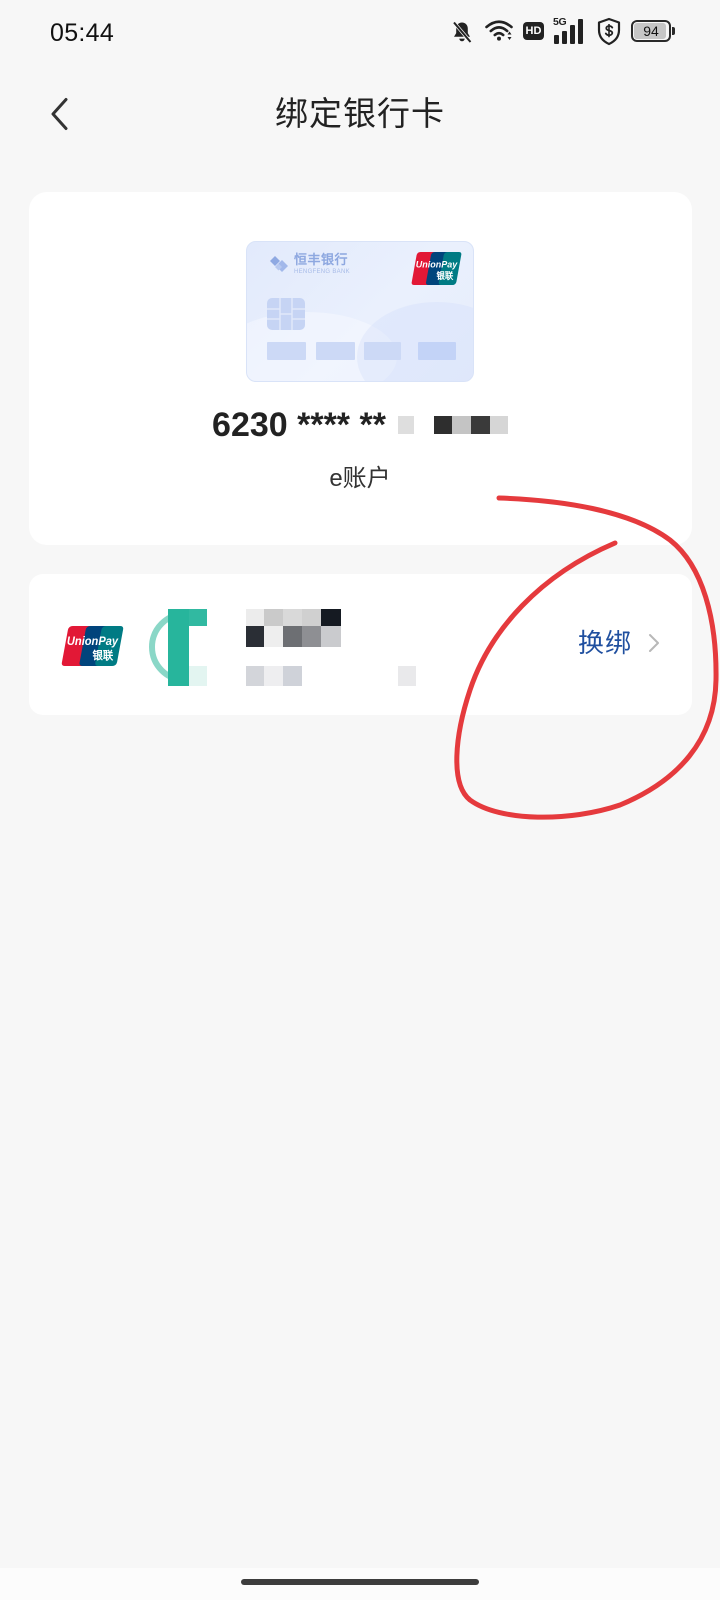 Image resolution: width=720 pixels, height=1600 pixels. I want to click on rebind-button: 换绑, so click(616, 643).